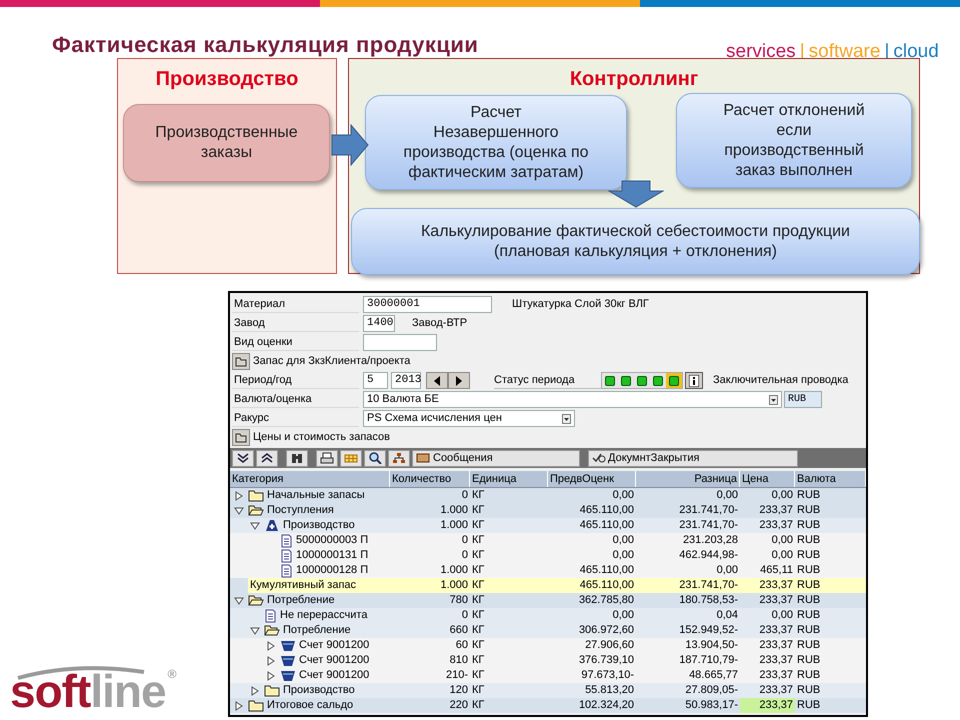 This screenshot has height=720, width=960. Describe the element at coordinates (400, 342) in the screenshot. I see `input-field` at that location.